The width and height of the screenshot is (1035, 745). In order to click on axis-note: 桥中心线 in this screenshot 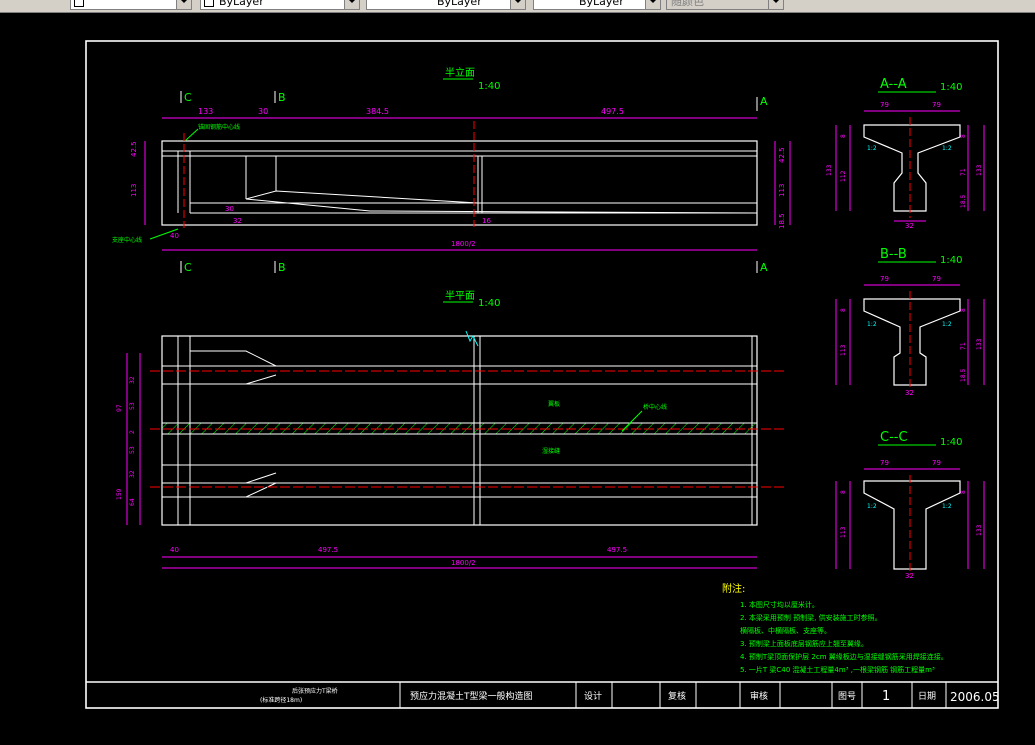, I will do `click(655, 407)`.